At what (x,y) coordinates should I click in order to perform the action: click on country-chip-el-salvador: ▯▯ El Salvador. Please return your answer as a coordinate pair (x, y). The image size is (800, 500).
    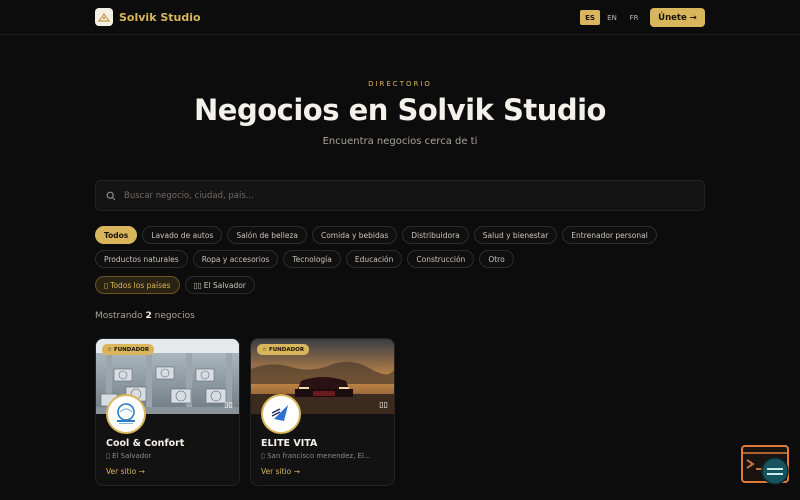
    Looking at the image, I should click on (219, 285).